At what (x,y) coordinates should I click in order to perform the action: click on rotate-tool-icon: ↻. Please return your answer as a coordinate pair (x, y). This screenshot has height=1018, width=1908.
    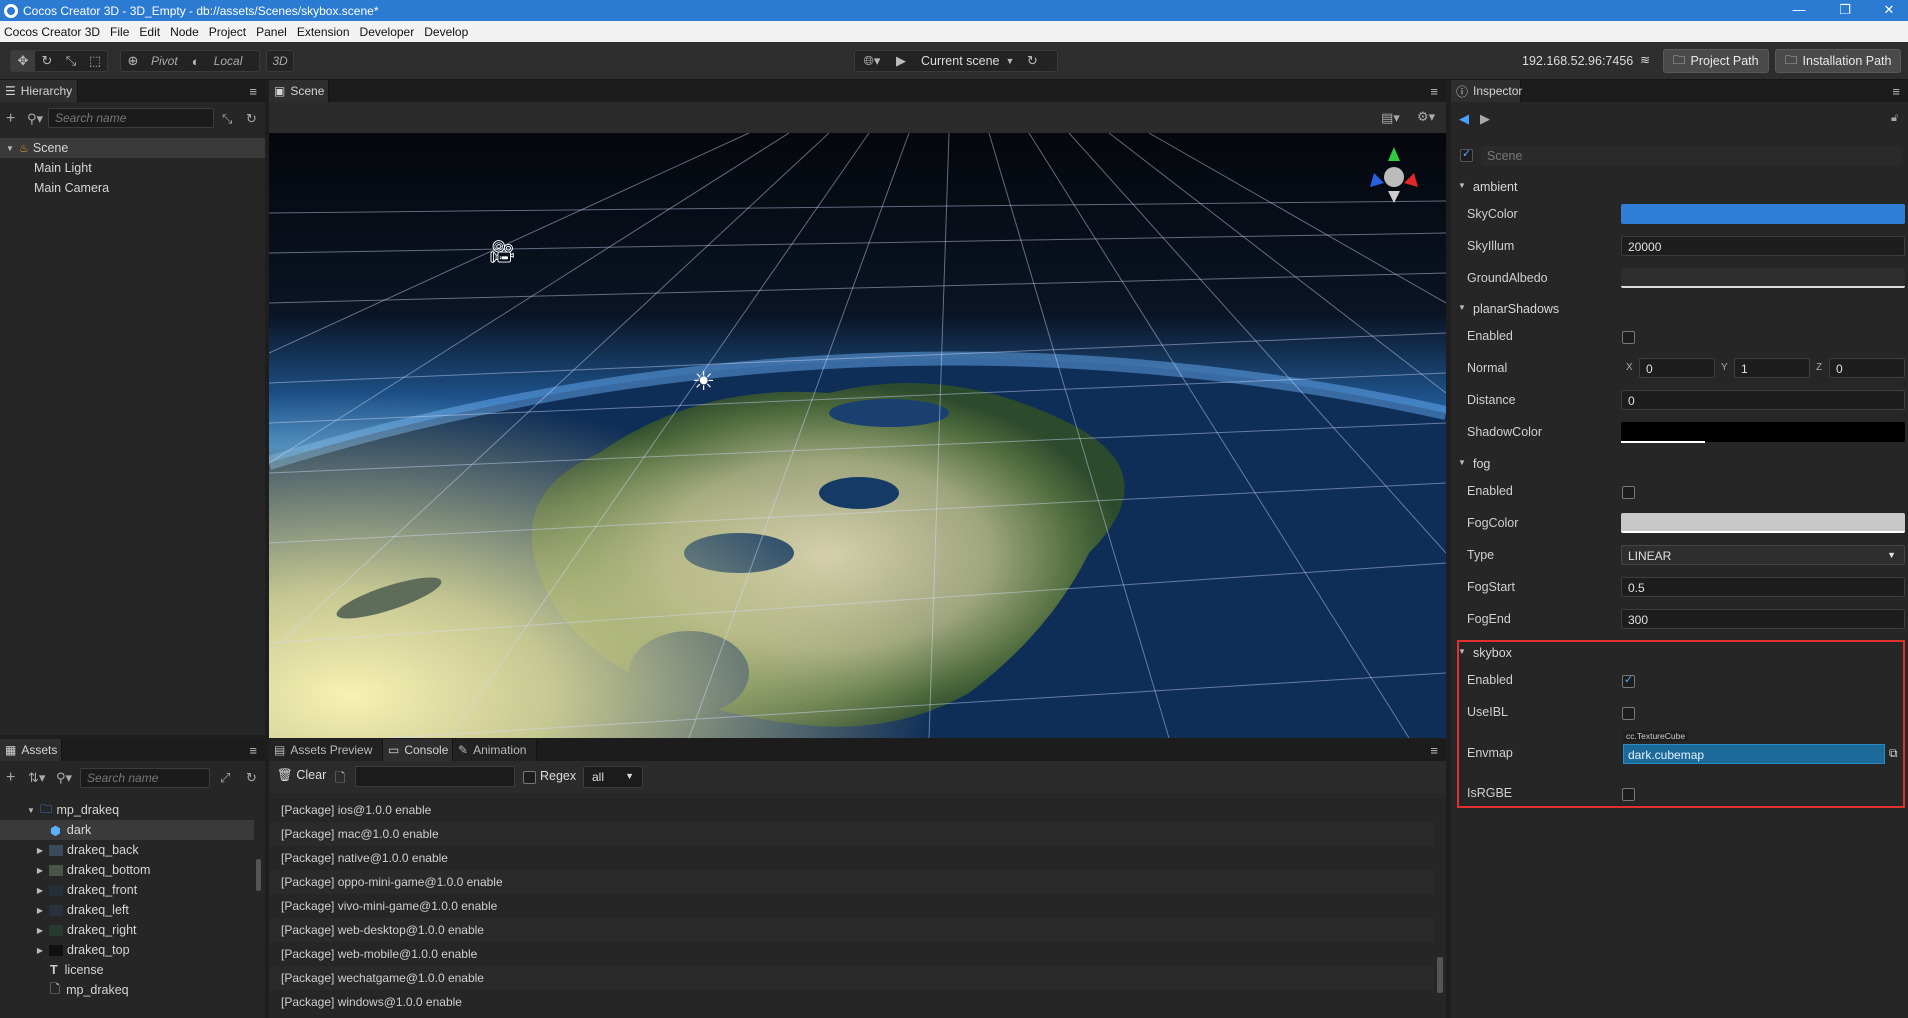
    Looking at the image, I should click on (47, 61).